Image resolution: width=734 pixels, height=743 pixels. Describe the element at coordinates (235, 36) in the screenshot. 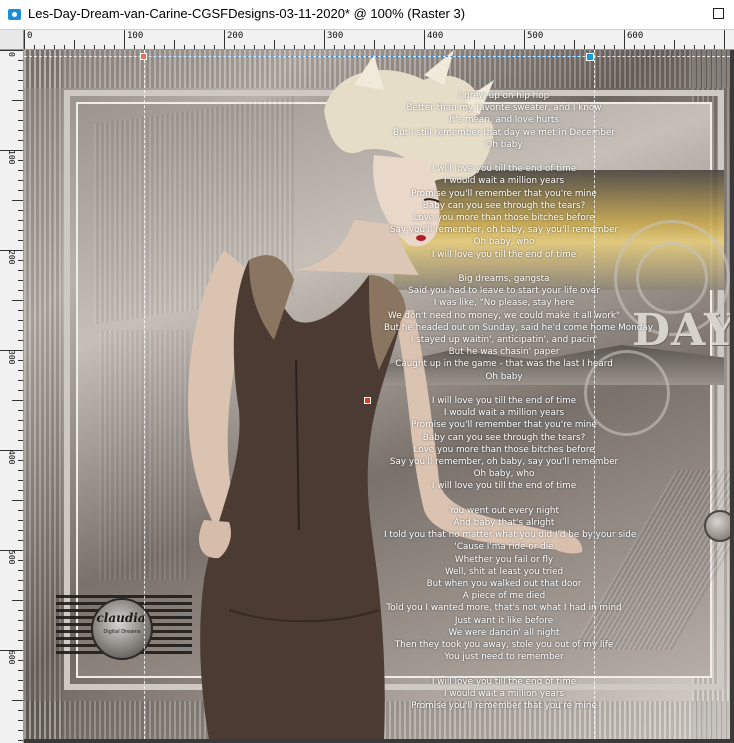

I see `ruler-top-label: 200` at that location.